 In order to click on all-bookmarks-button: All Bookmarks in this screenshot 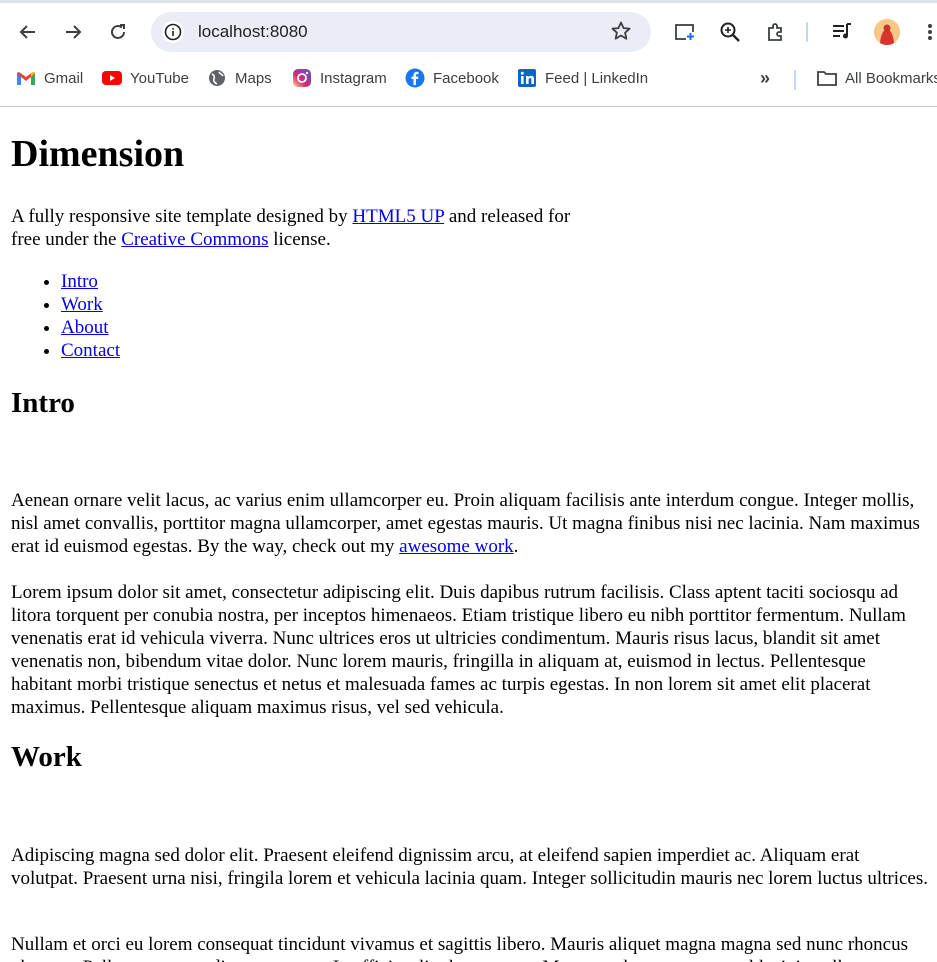, I will do `click(877, 78)`.